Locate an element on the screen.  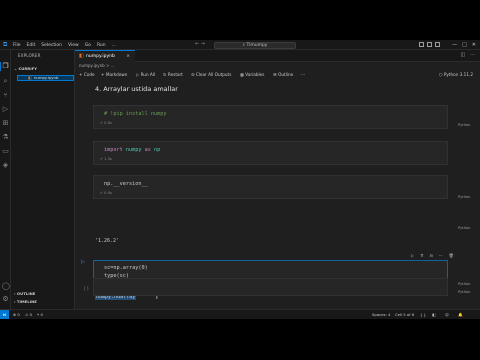
folder-section: ⌄ CURRIFY is located at coordinates (25, 68).